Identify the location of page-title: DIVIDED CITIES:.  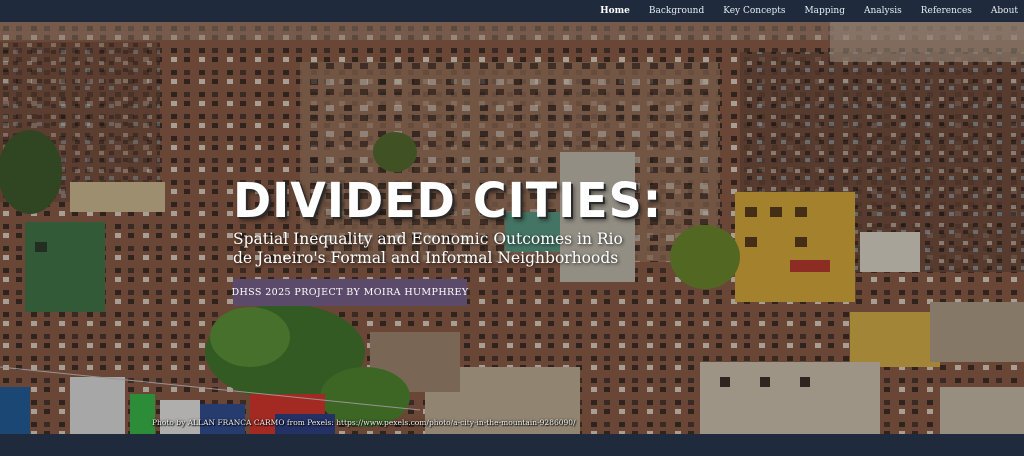
(448, 200).